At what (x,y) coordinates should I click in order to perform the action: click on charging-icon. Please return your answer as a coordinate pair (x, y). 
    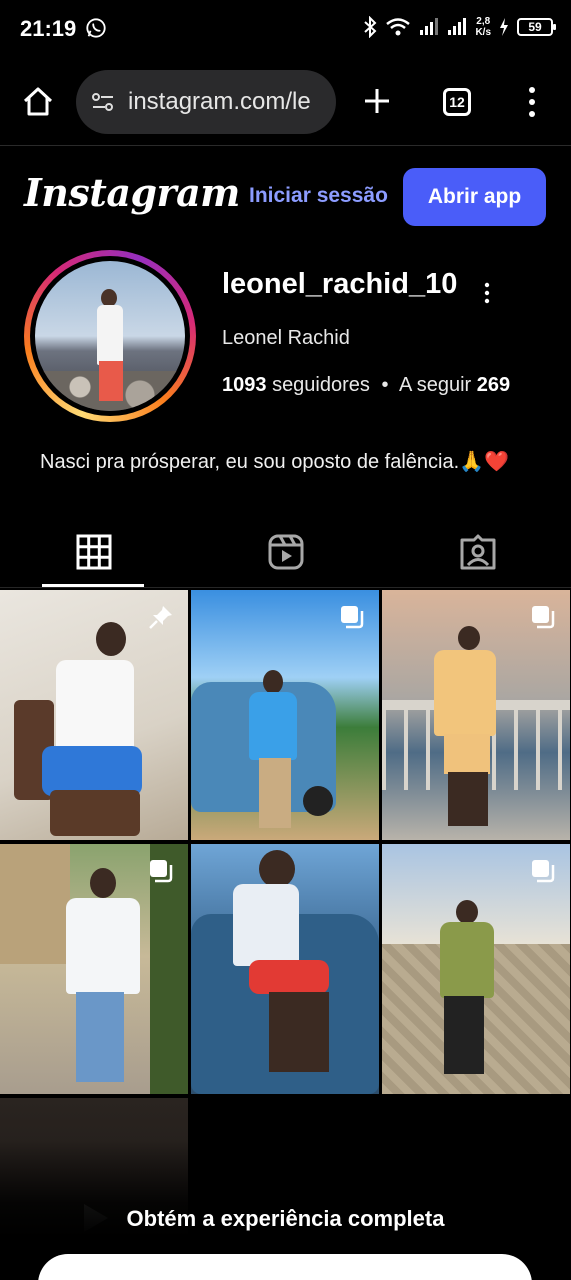
    Looking at the image, I should click on (504, 27).